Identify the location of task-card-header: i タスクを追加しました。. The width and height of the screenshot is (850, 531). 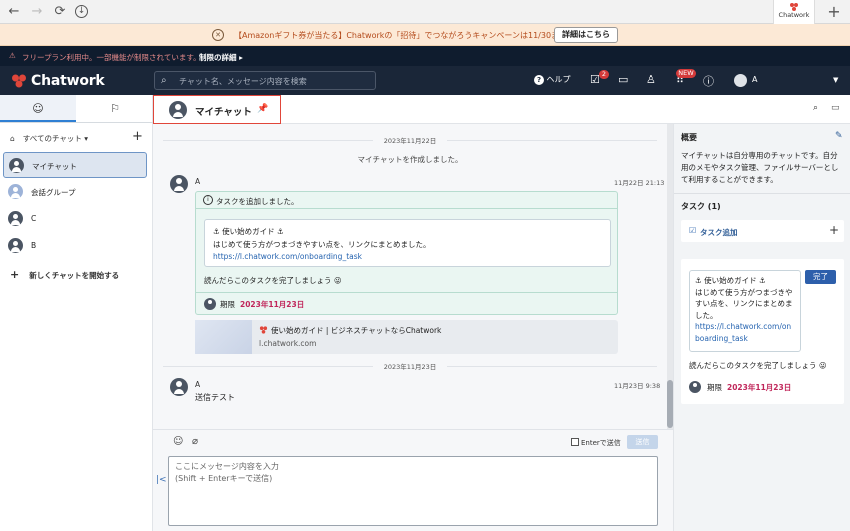
(406, 200).